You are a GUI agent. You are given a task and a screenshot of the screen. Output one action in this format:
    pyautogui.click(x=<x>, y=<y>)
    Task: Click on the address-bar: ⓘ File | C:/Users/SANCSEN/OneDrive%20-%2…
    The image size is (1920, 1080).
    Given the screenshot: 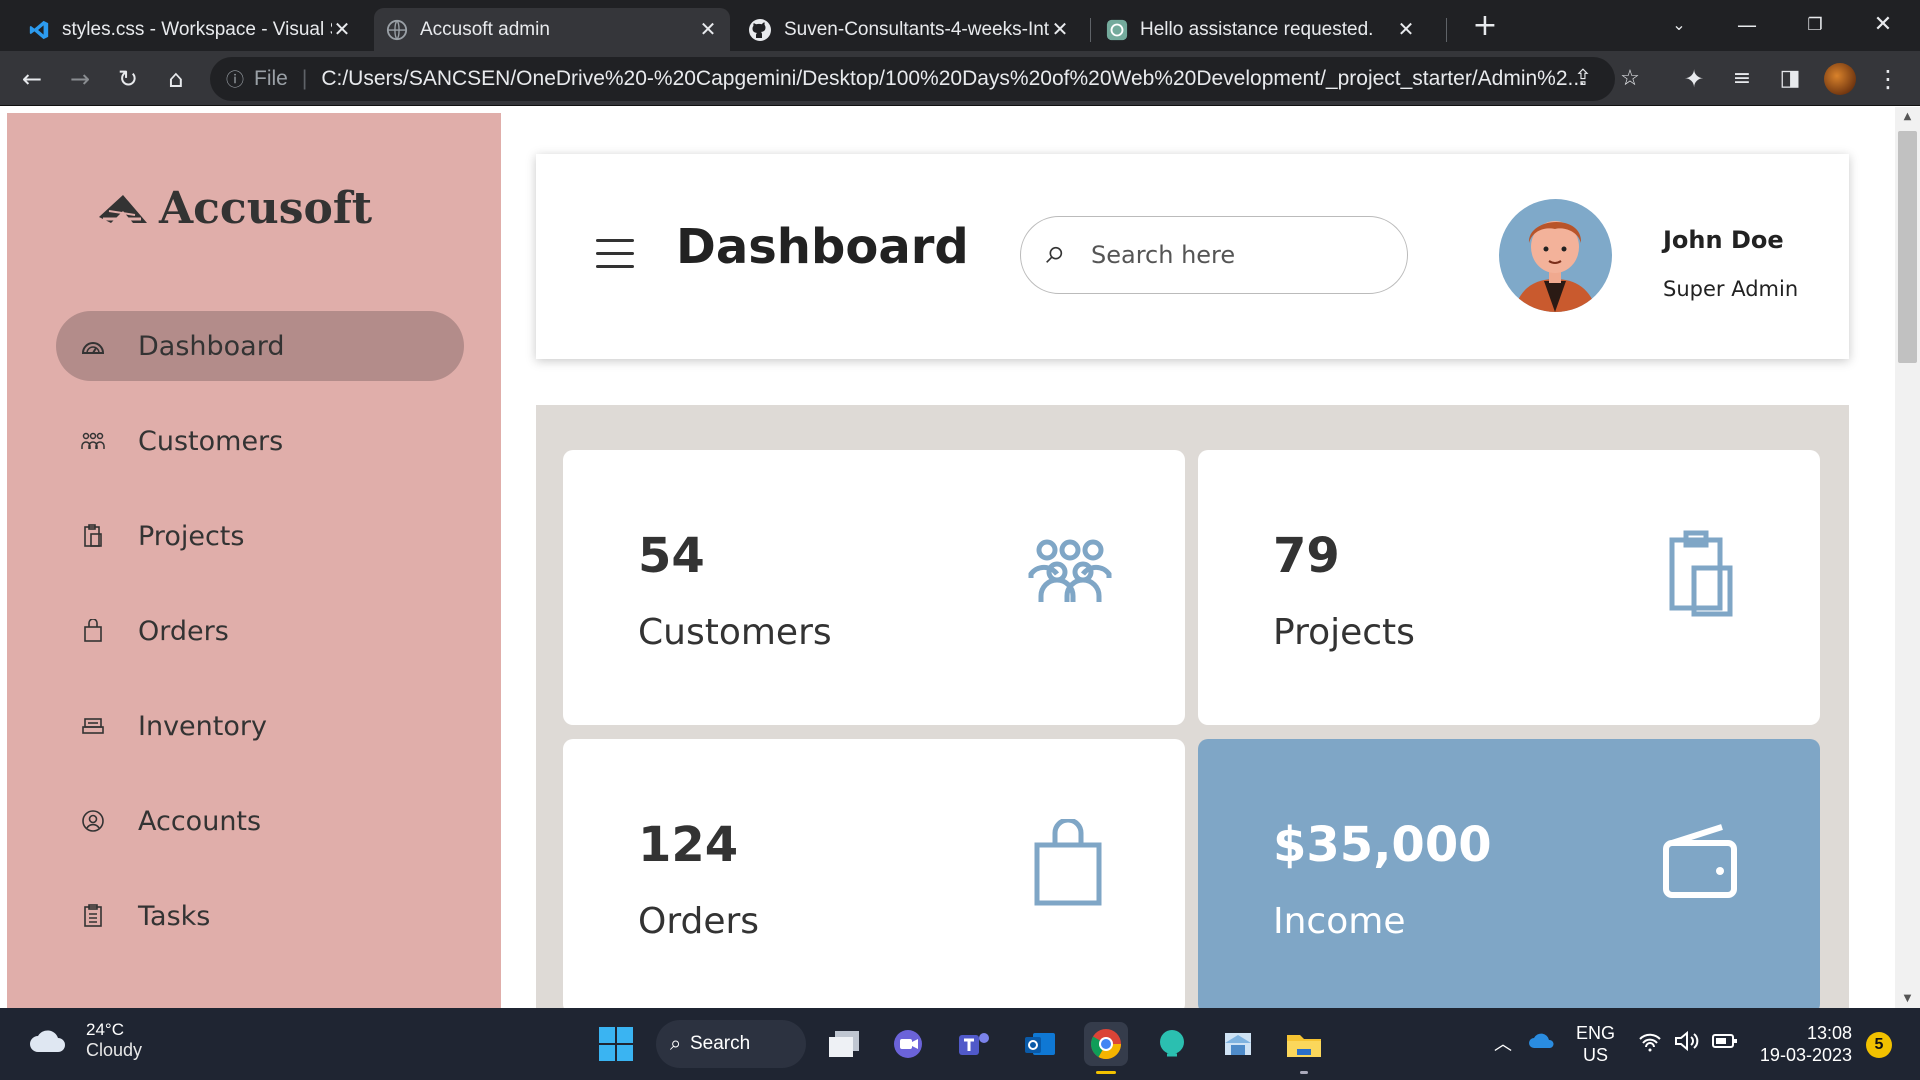 What is the action you would take?
    pyautogui.click(x=925, y=79)
    